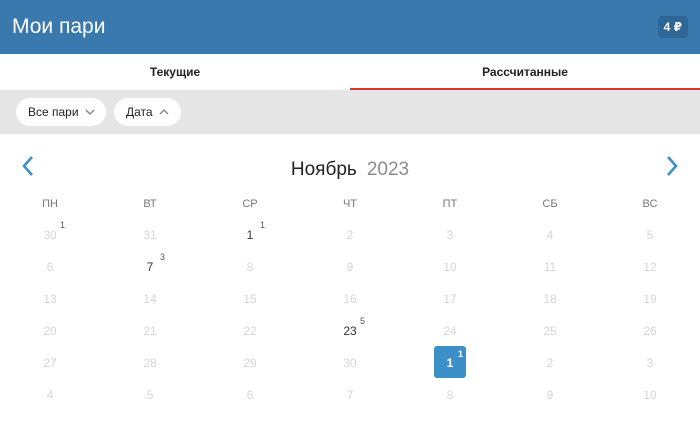  Describe the element at coordinates (53, 112) in the screenshot. I see `filter-all-label: Все пари` at that location.